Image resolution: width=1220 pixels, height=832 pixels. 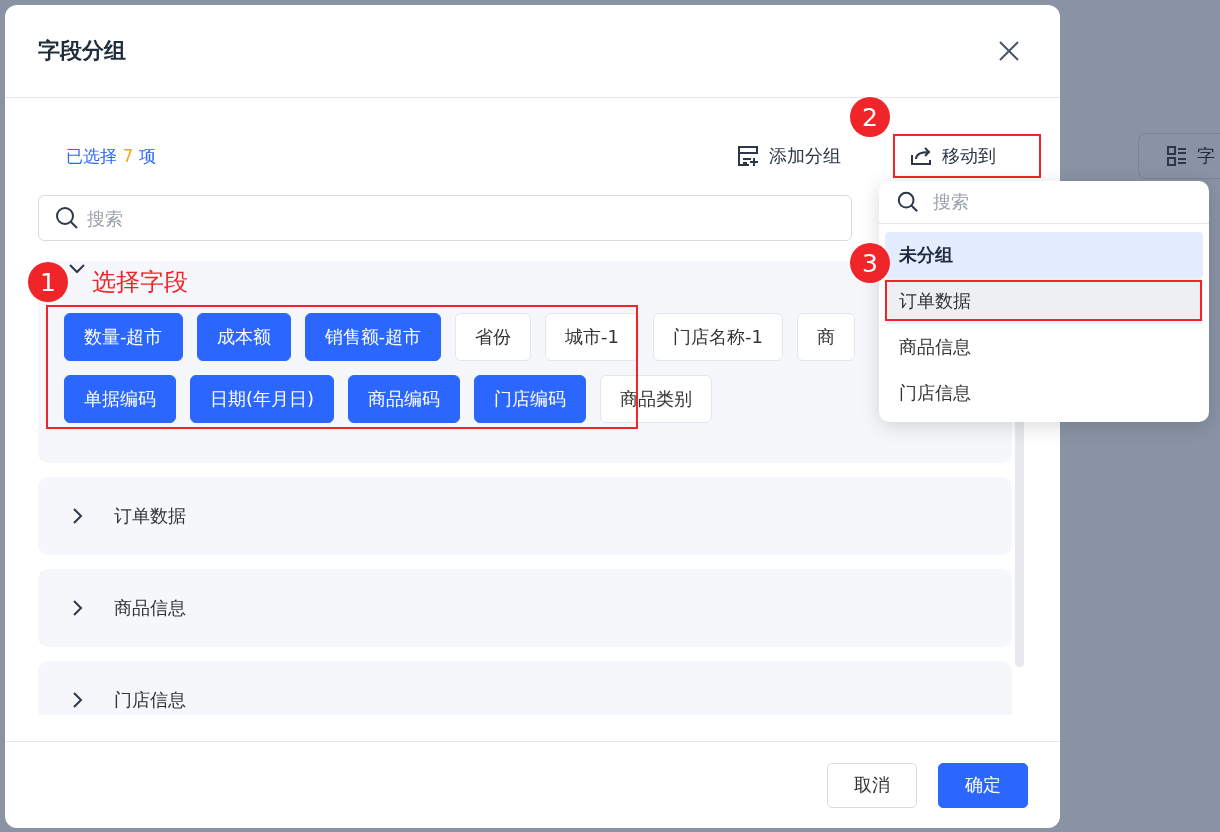 What do you see at coordinates (872, 785) in the screenshot?
I see `cancel-button: 取消` at bounding box center [872, 785].